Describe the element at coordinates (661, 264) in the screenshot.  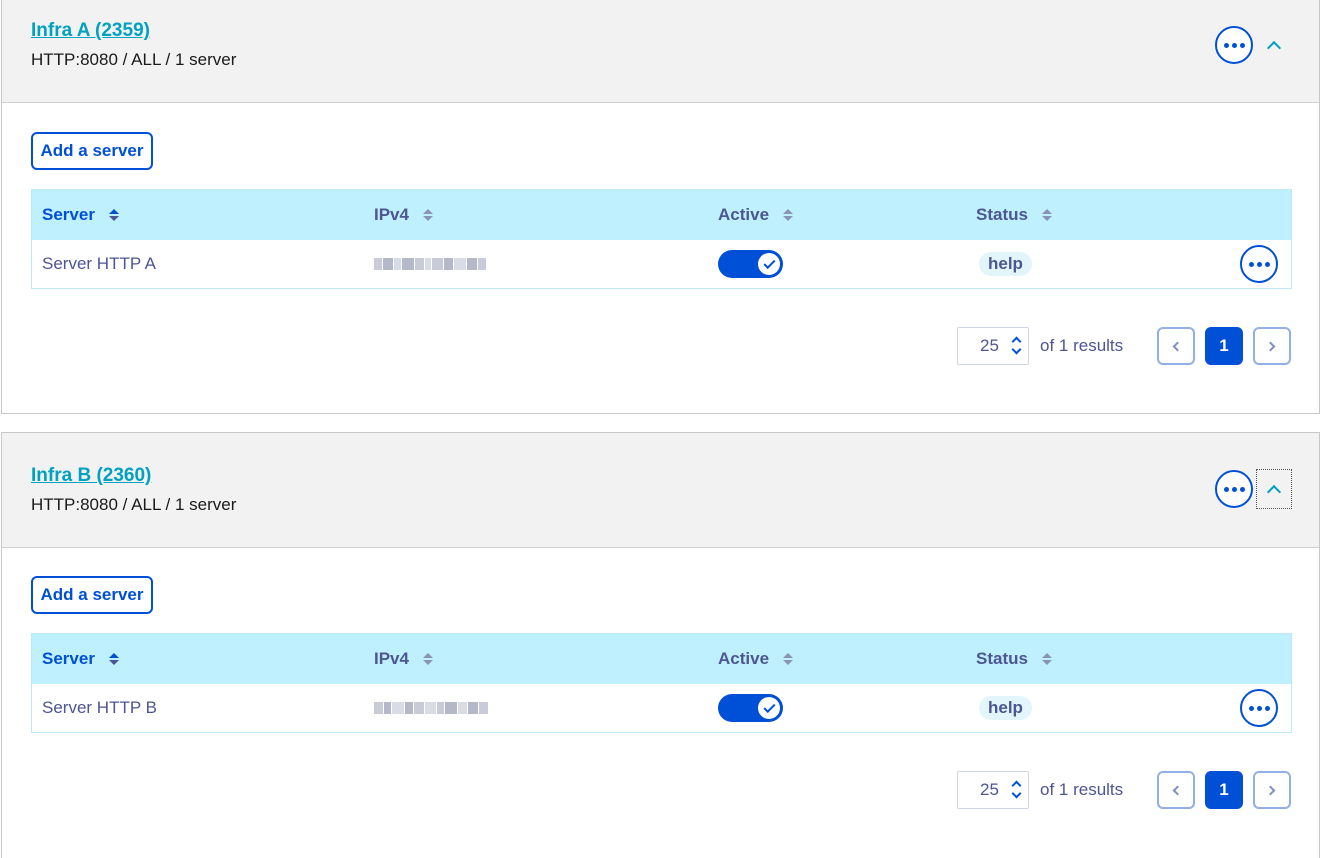
I see `table-row: Server HTTP A help` at that location.